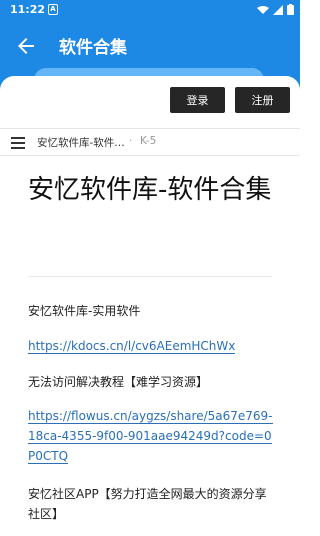 The height and width of the screenshot is (536, 320). What do you see at coordinates (118, 382) in the screenshot?
I see `paragraph-tutorial: 无法访问解决教程【难学习资源】` at bounding box center [118, 382].